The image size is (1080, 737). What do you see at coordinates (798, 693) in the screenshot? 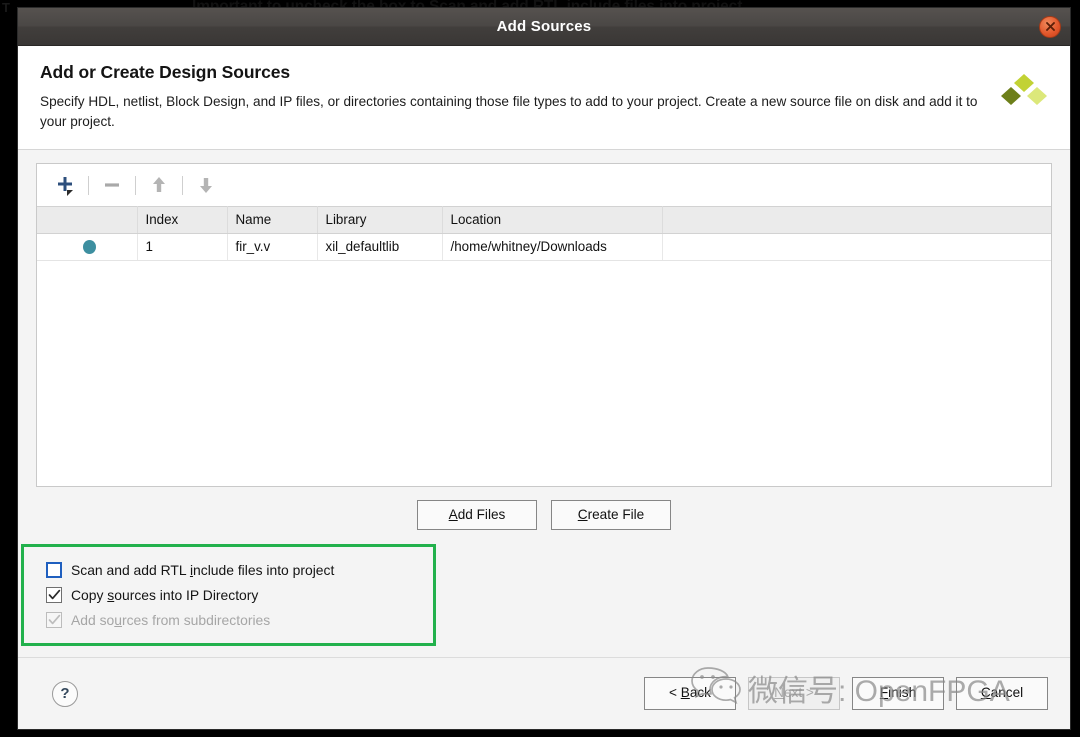
I see `next-label: ext >` at bounding box center [798, 693].